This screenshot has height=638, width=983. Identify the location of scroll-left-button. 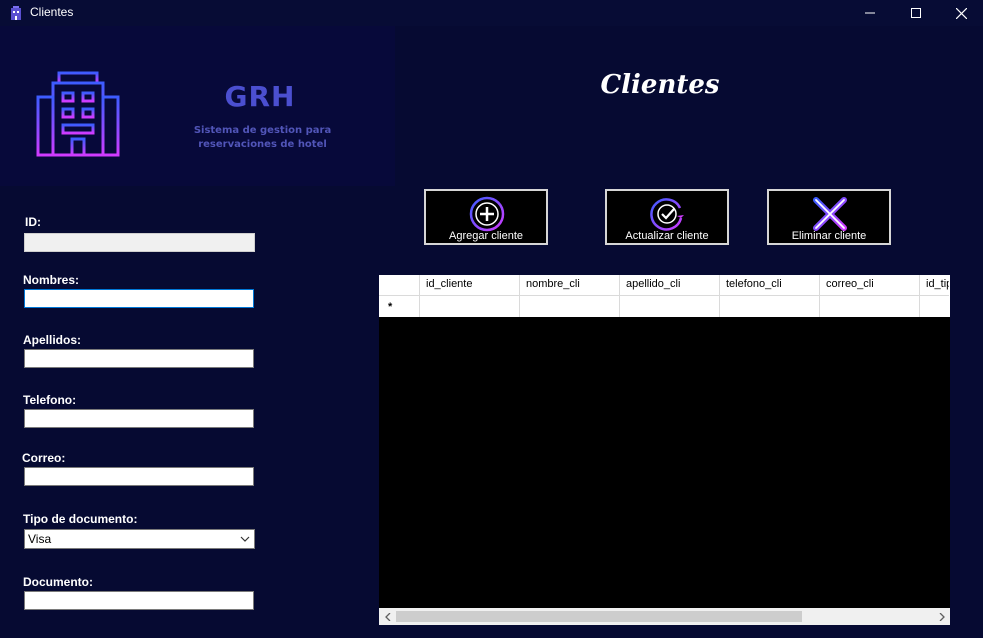
(387, 616).